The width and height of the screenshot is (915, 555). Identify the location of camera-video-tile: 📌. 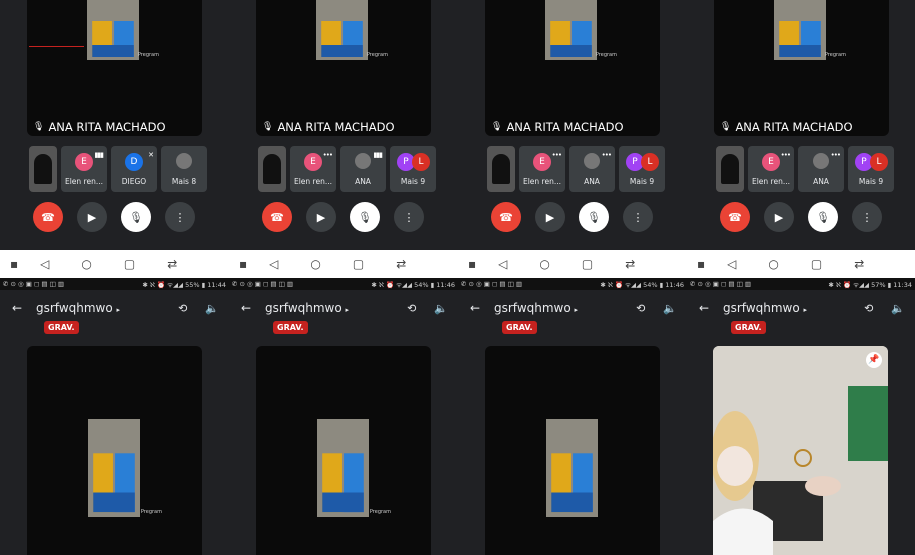
(800, 450).